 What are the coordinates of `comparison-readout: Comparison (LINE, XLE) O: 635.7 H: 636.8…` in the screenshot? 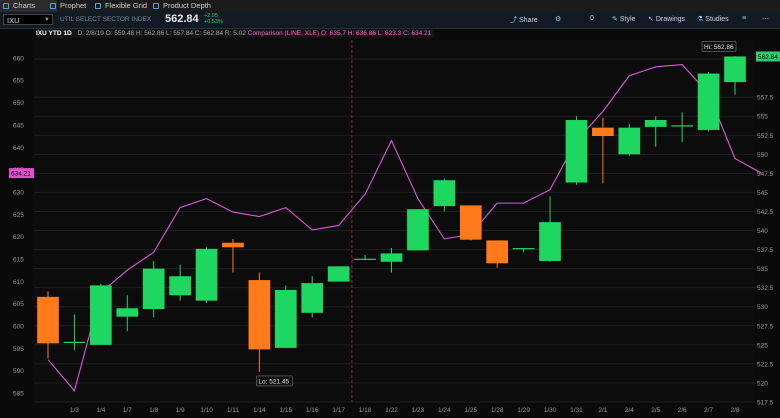 It's located at (339, 33).